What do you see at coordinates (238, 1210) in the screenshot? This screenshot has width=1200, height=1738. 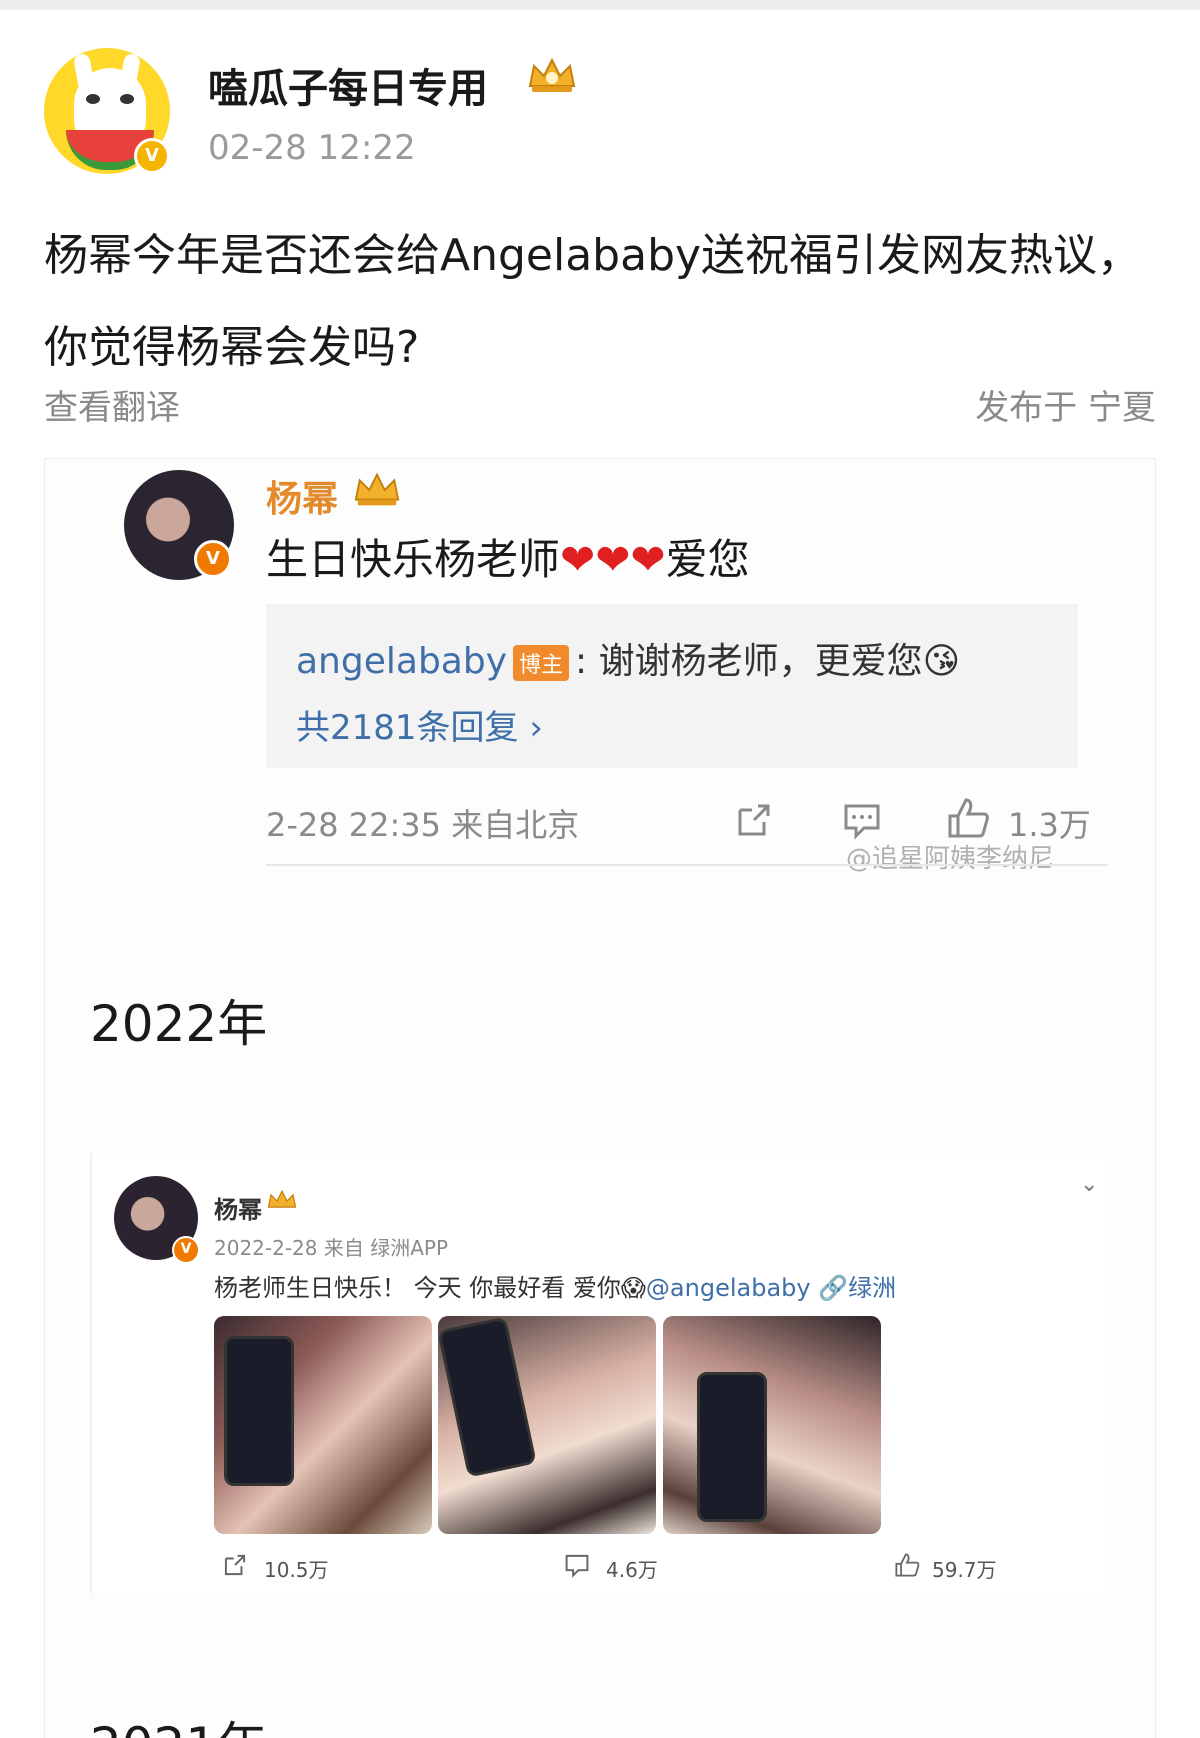 I see `card-author-name: 杨幂` at bounding box center [238, 1210].